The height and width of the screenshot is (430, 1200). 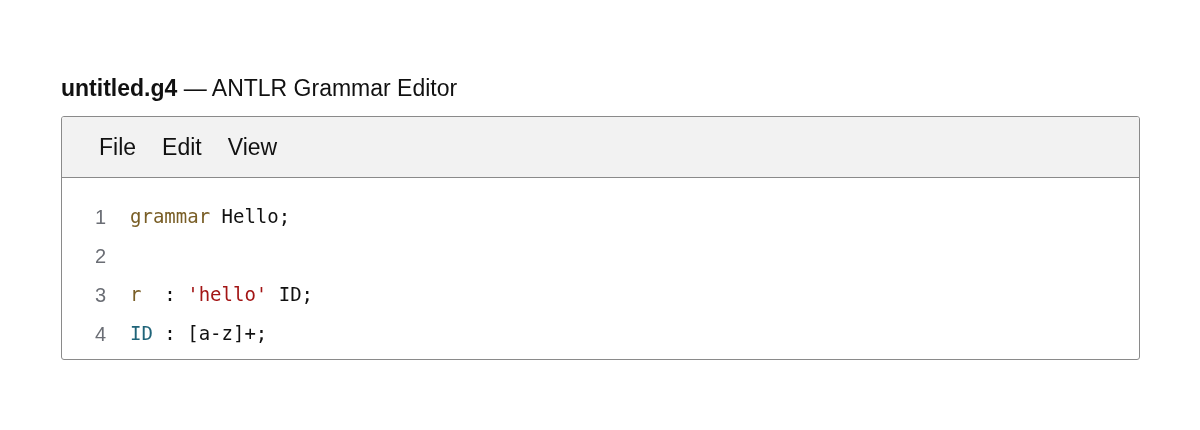 What do you see at coordinates (222, 295) in the screenshot?
I see `code-line: r : 'hello' ID;` at bounding box center [222, 295].